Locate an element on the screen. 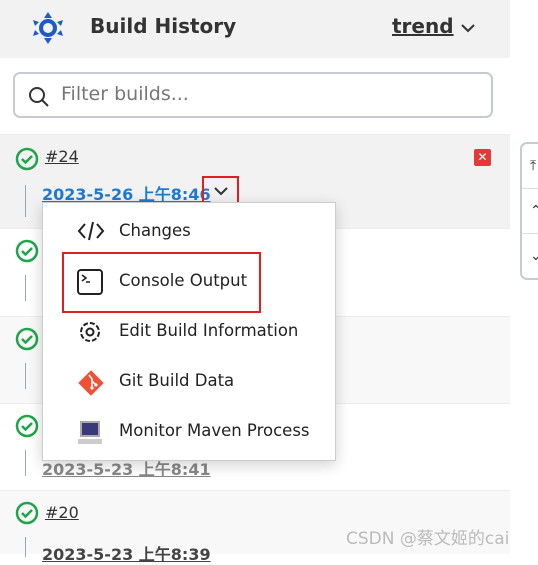 The width and height of the screenshot is (538, 565). filter-builds-input is located at coordinates (271, 94).